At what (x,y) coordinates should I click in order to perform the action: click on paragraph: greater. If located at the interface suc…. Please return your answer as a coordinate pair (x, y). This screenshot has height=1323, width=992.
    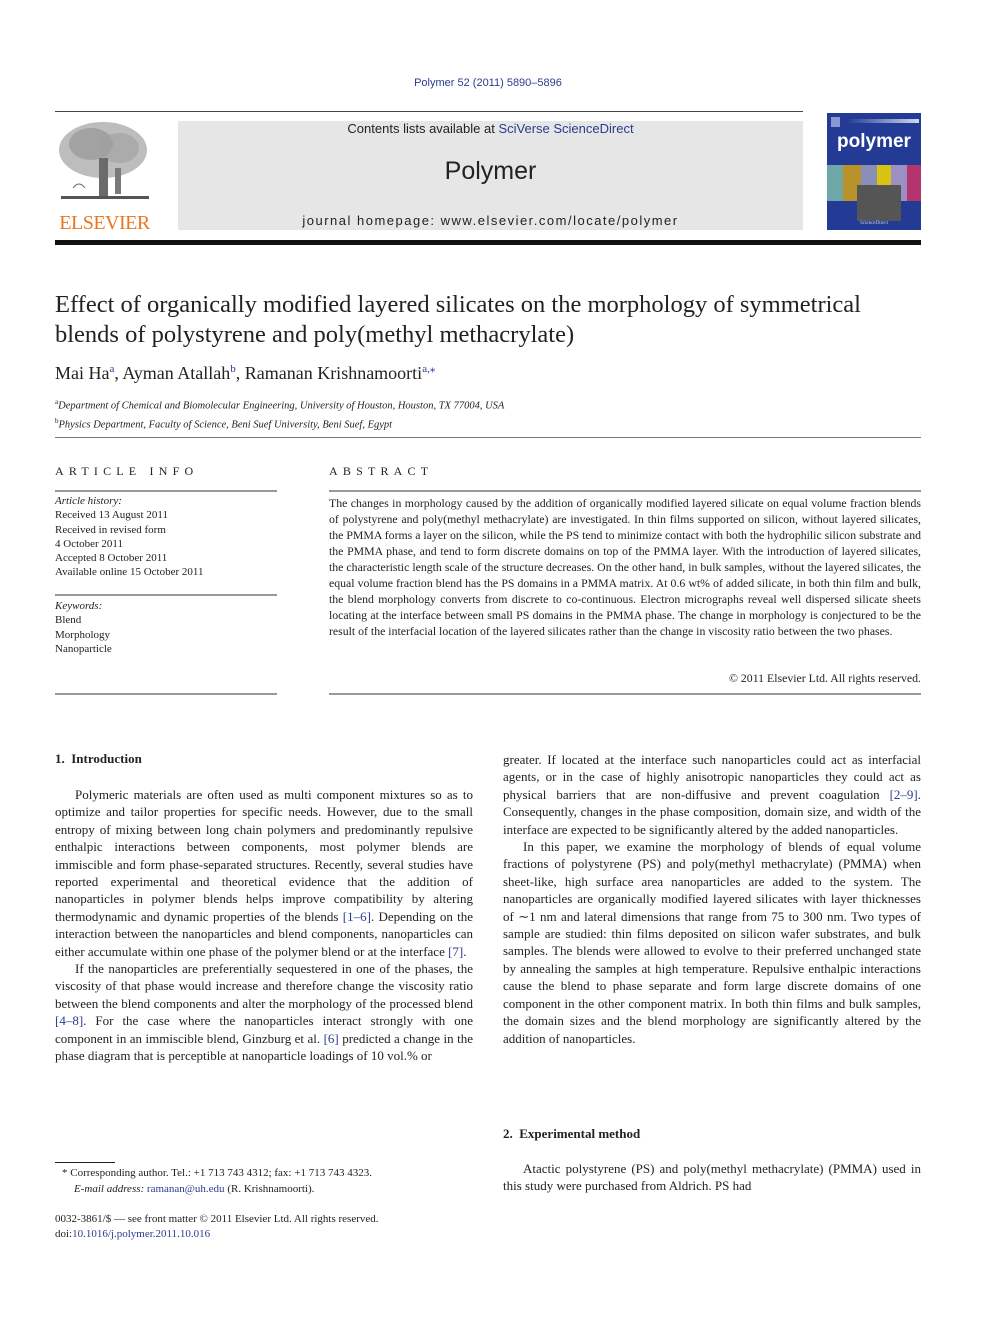
    Looking at the image, I should click on (712, 794).